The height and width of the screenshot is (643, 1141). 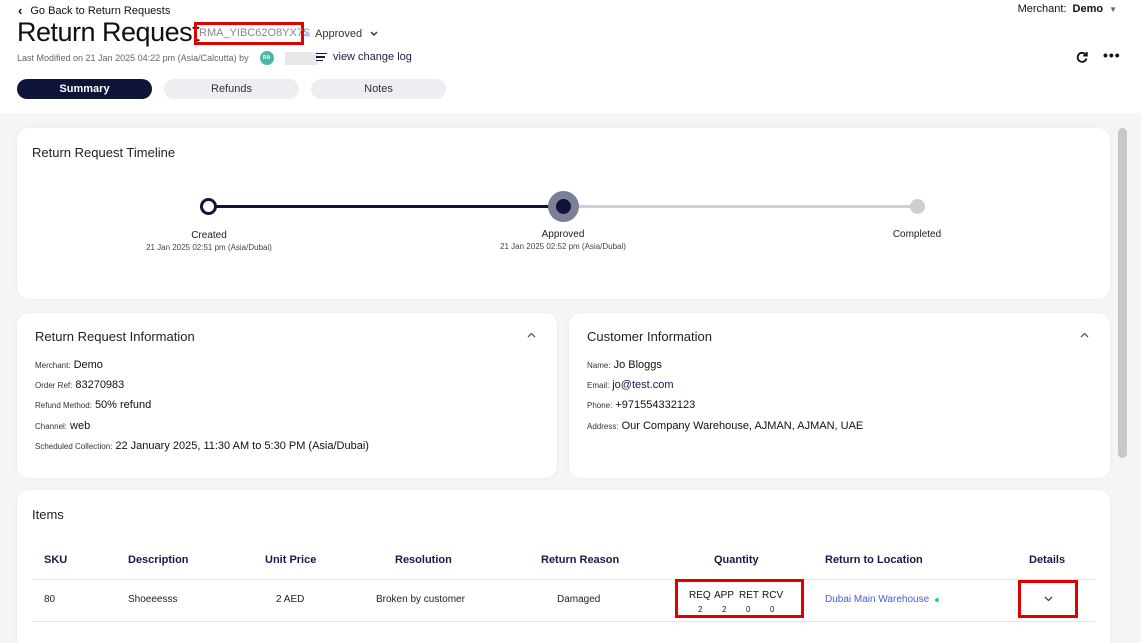 What do you see at coordinates (1122, 293) in the screenshot?
I see `scrollbar-thumb` at bounding box center [1122, 293].